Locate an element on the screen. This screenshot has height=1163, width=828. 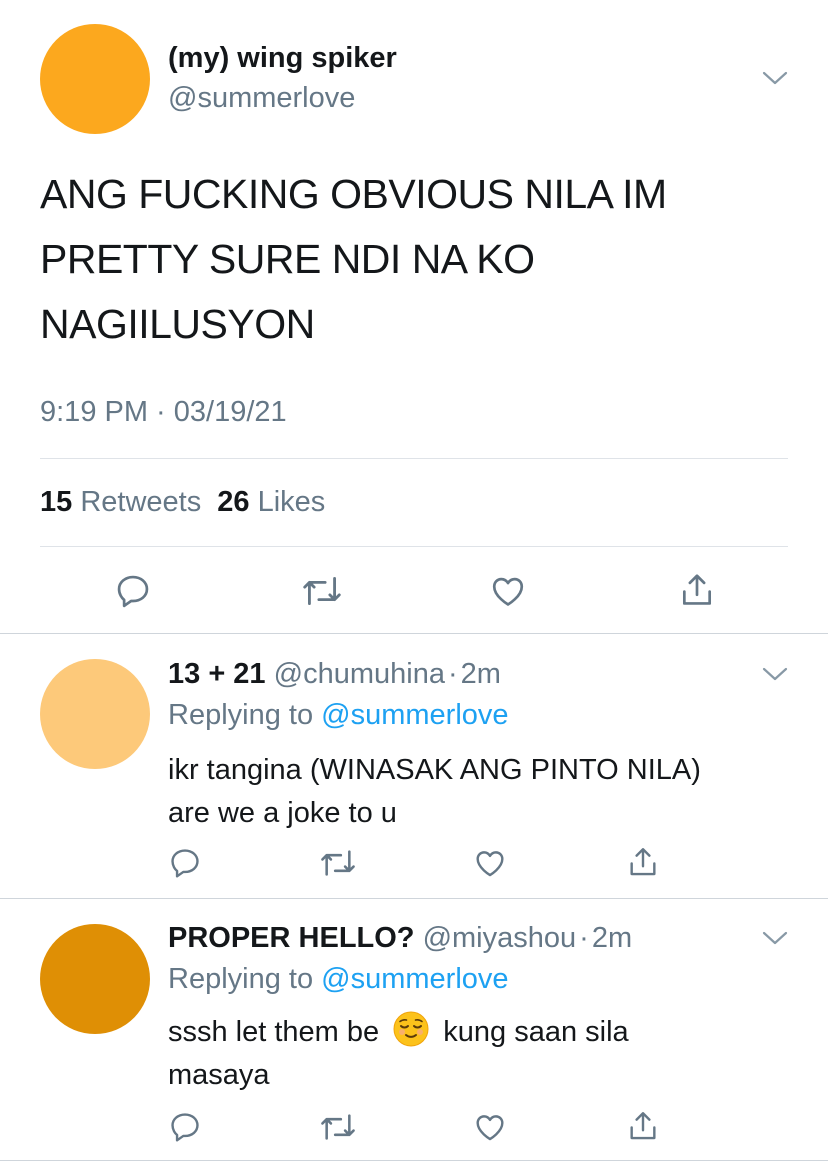
author-avatar is located at coordinates (95, 79).